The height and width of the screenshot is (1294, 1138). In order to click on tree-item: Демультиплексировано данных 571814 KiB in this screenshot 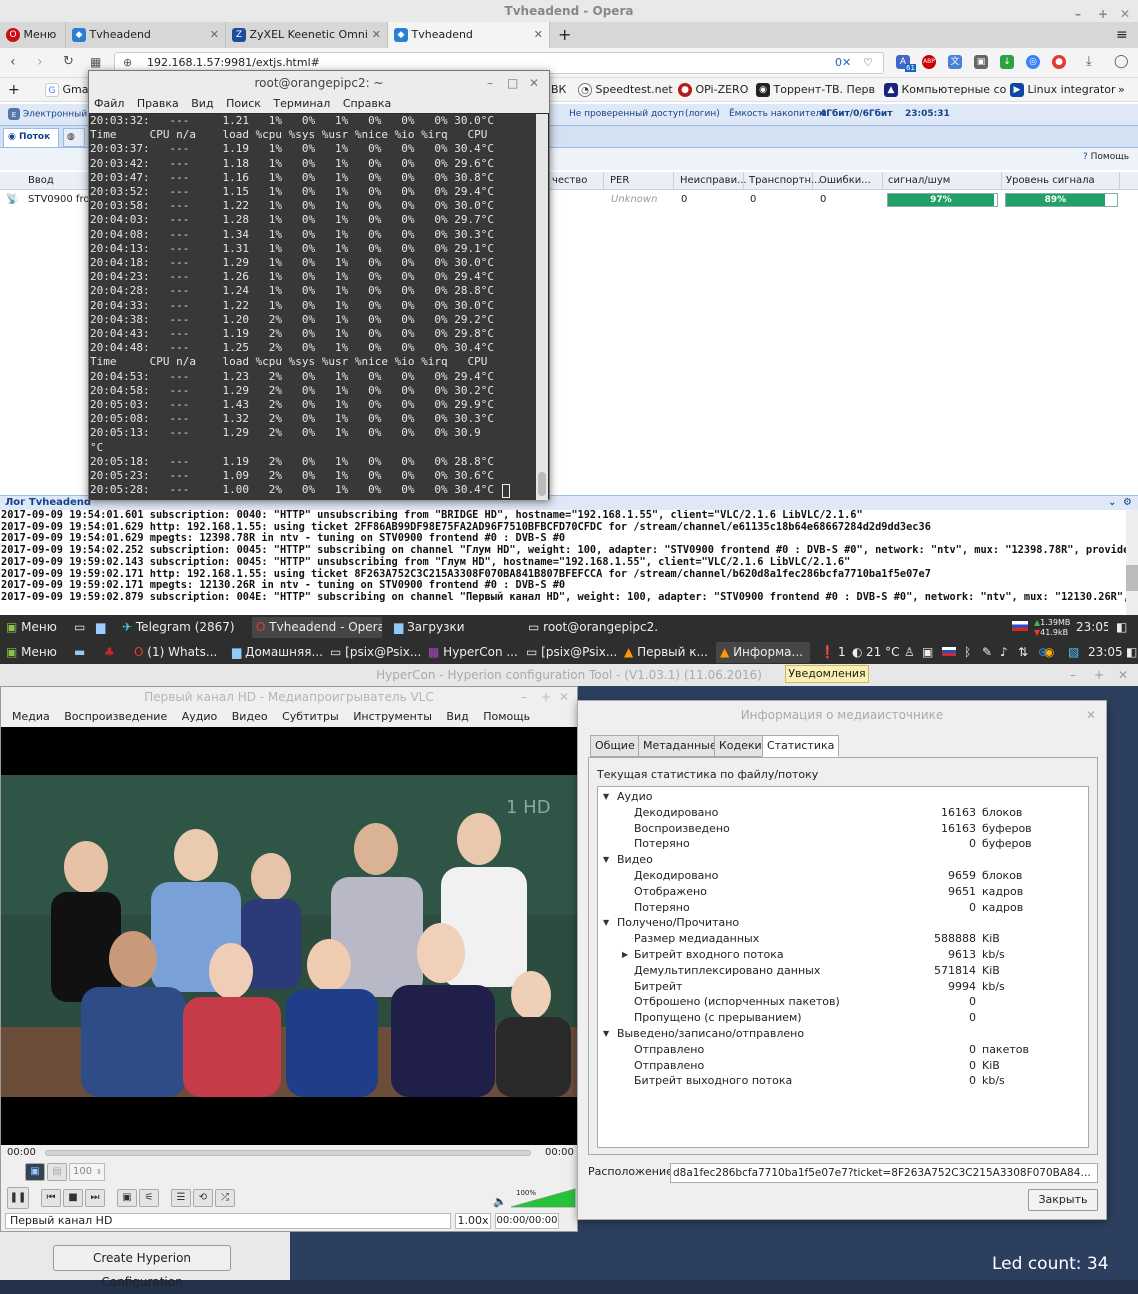, I will do `click(843, 971)`.